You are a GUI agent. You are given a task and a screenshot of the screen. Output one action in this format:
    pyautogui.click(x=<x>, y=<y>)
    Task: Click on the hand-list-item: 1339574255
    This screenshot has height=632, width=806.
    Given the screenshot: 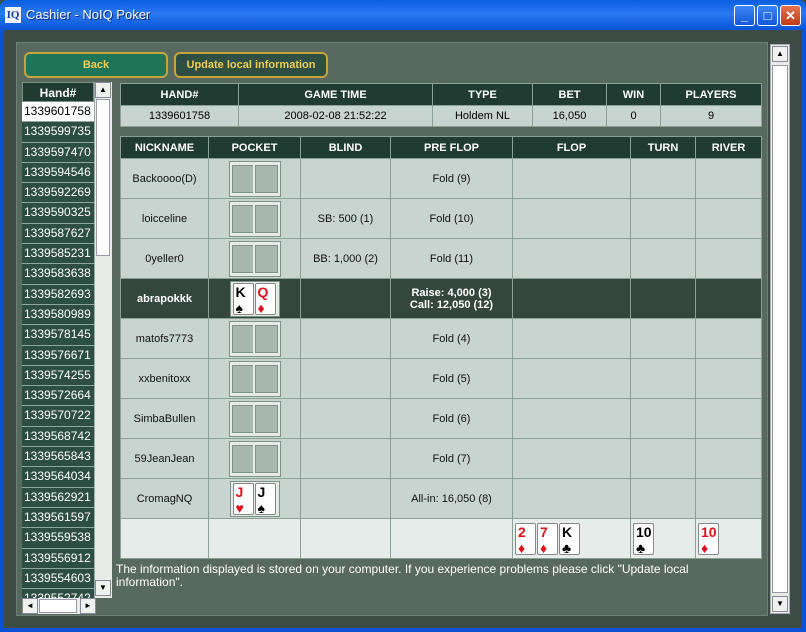 What is the action you would take?
    pyautogui.click(x=58, y=376)
    